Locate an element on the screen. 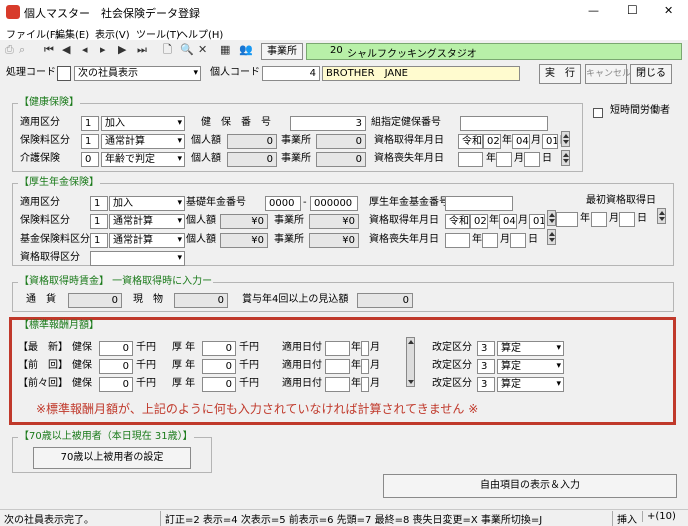 This screenshot has width=688, height=526. std-row-prev-year is located at coordinates (337, 366).